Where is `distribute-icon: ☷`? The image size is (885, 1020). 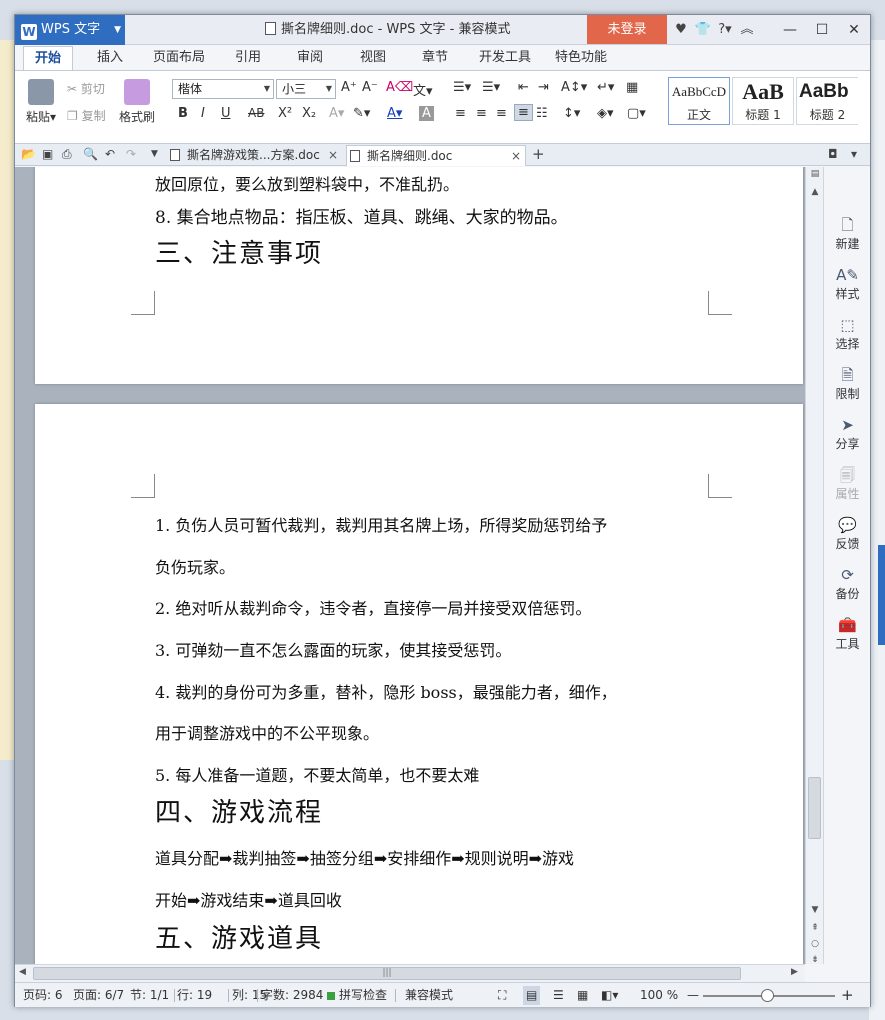 distribute-icon: ☷ is located at coordinates (542, 113).